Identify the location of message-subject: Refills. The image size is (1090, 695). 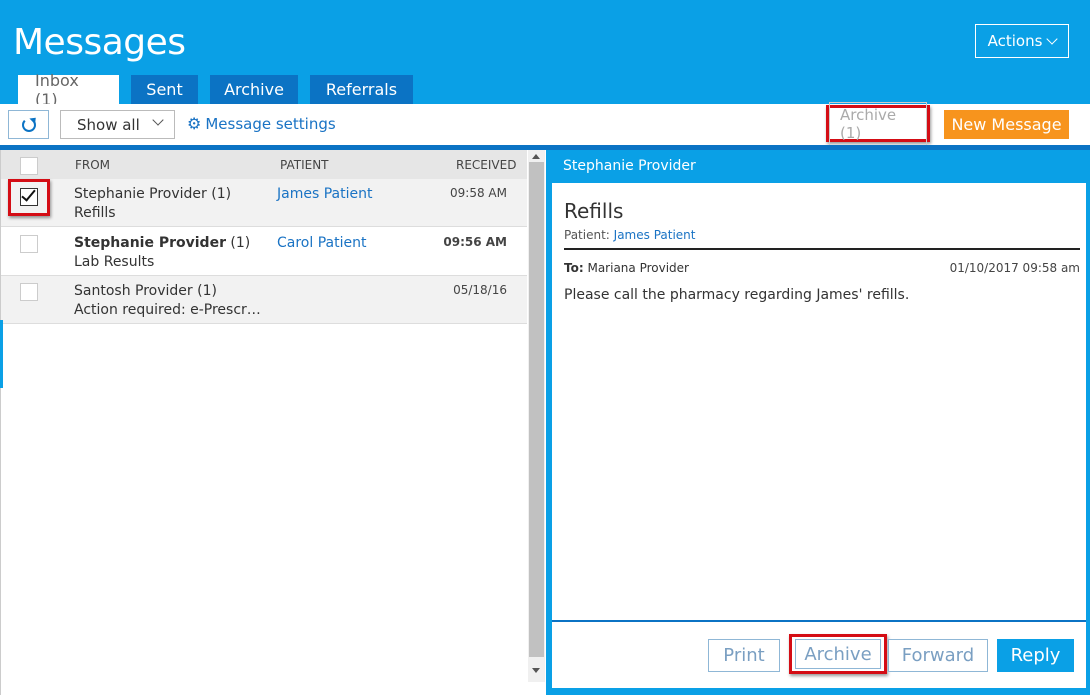
(594, 211).